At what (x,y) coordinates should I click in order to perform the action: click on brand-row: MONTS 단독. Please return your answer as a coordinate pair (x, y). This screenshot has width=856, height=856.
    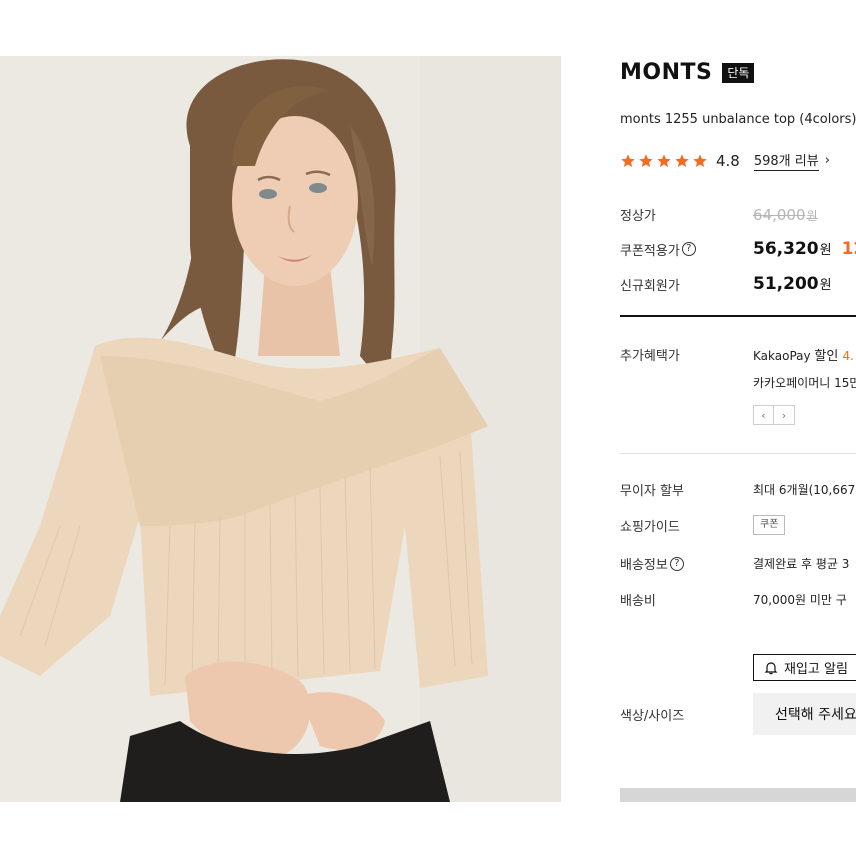
    Looking at the image, I should click on (687, 72).